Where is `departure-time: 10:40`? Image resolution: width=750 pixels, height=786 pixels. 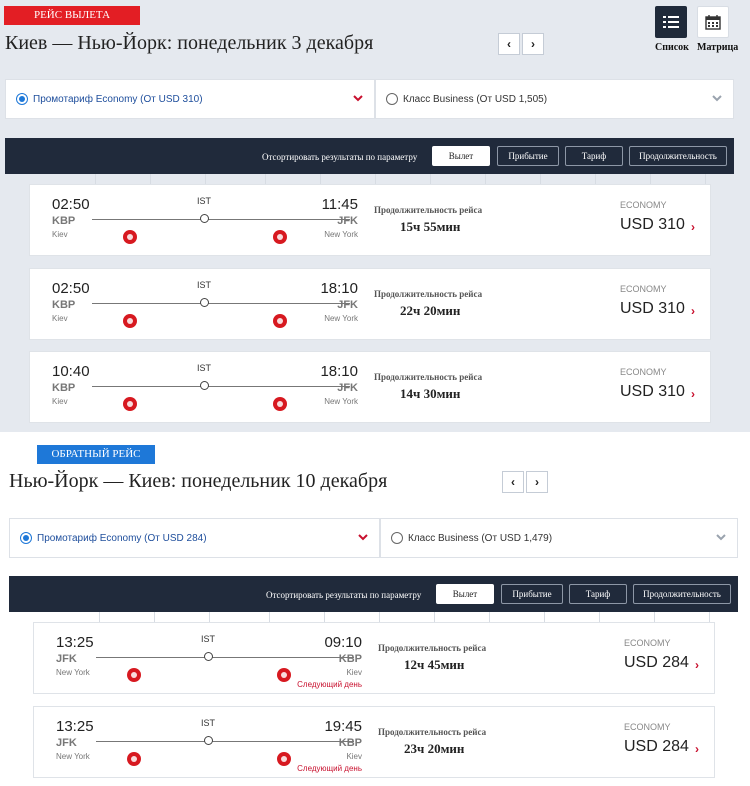
departure-time: 10:40 is located at coordinates (71, 371).